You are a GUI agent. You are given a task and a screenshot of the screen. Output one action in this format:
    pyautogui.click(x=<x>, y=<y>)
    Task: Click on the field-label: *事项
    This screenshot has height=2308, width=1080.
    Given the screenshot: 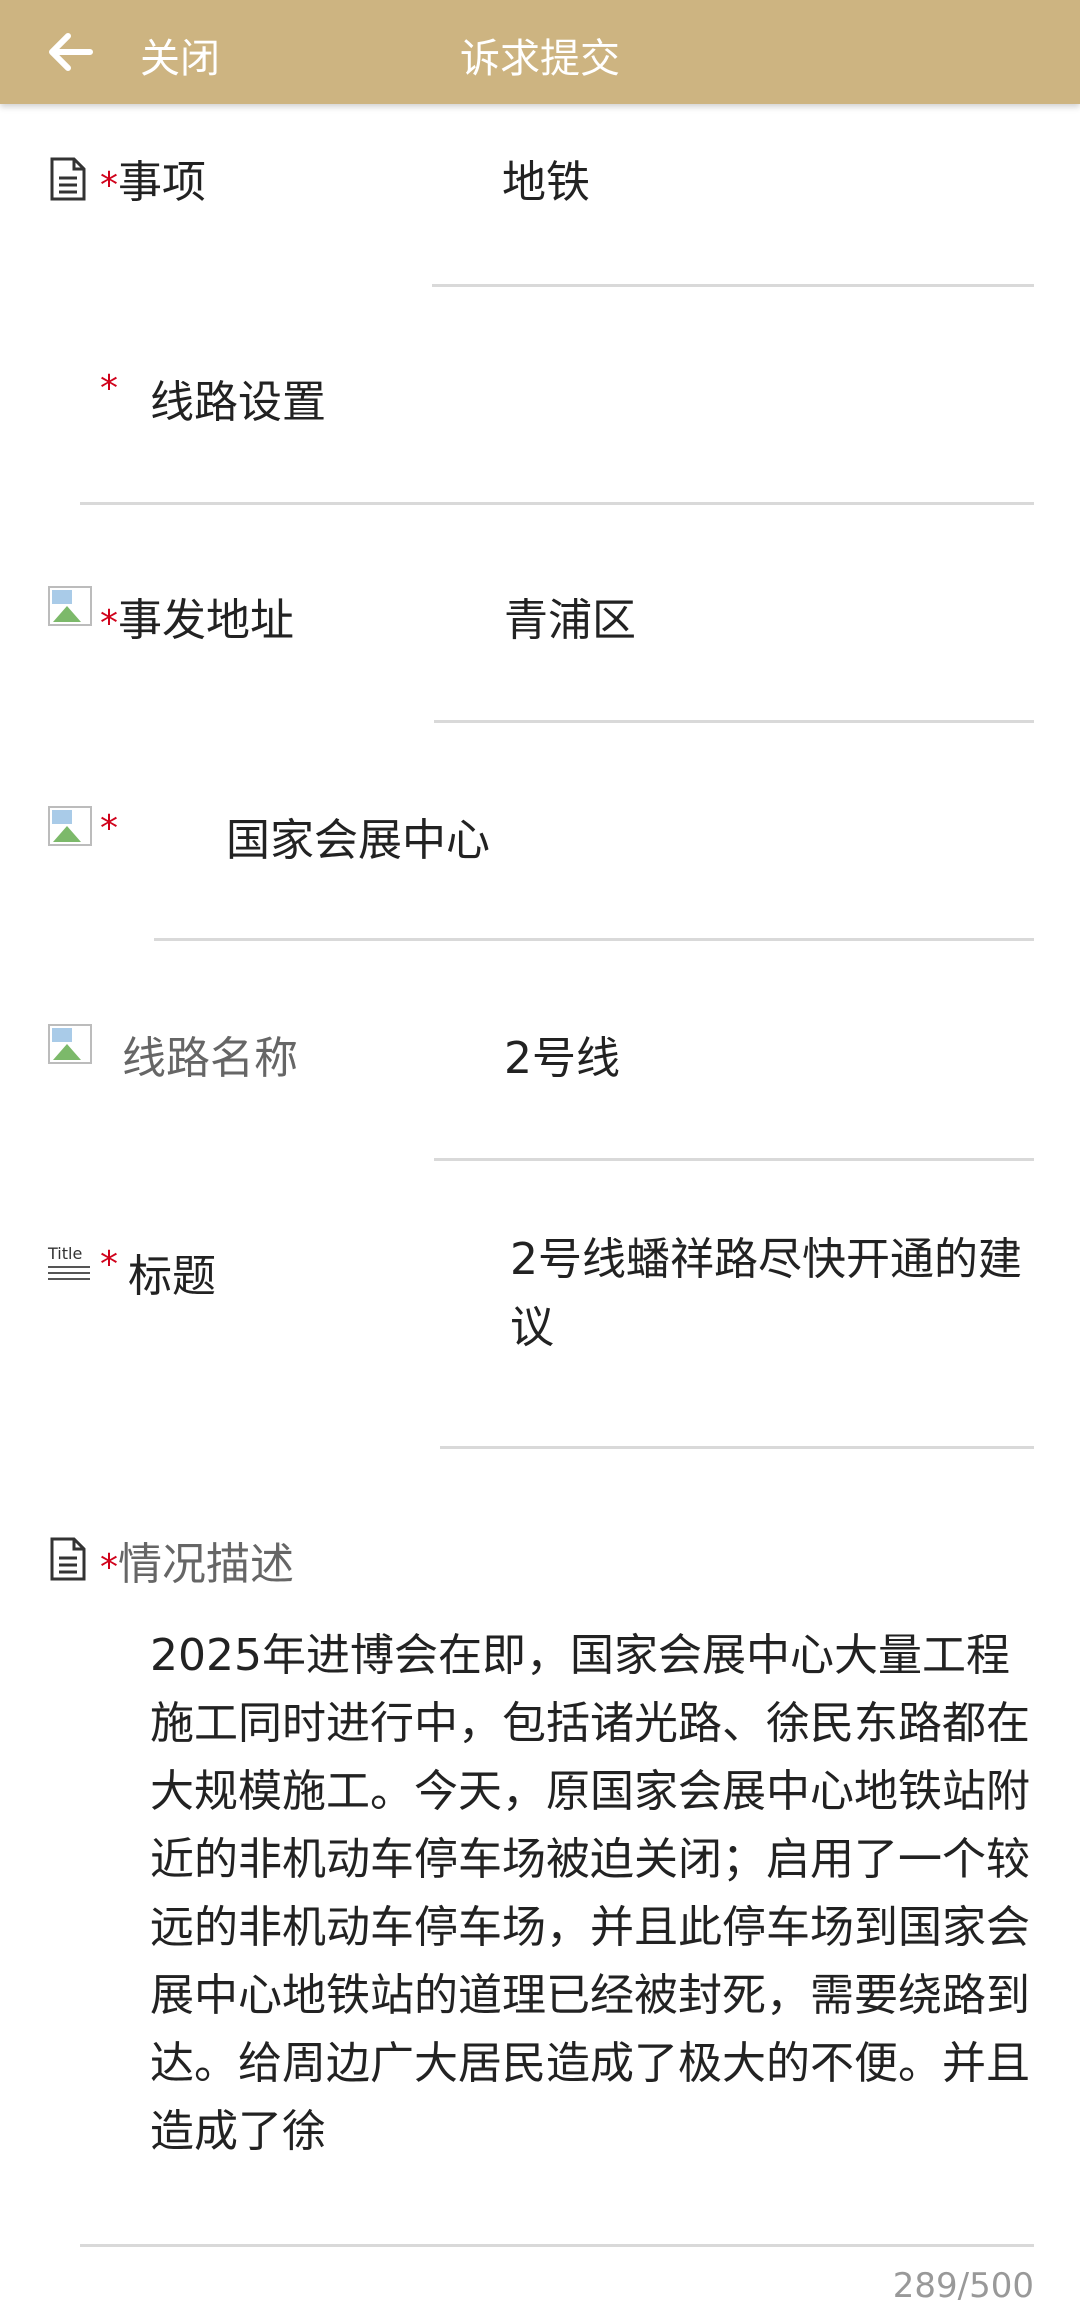 What is the action you would take?
    pyautogui.click(x=153, y=178)
    